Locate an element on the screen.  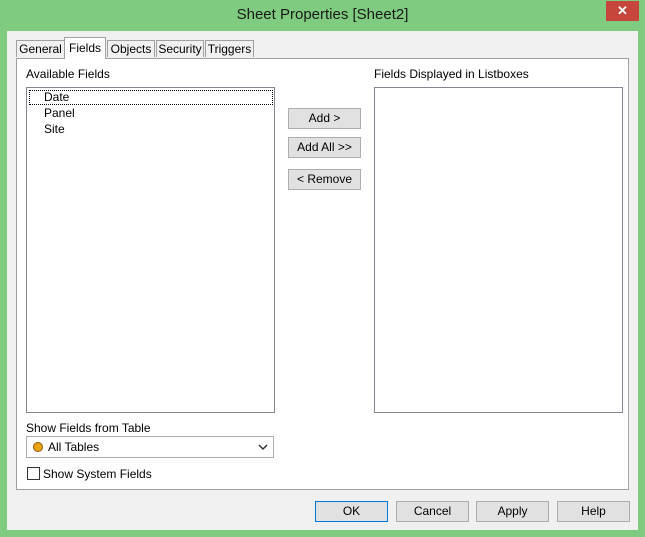
list-item-panel: Panel is located at coordinates (59, 113).